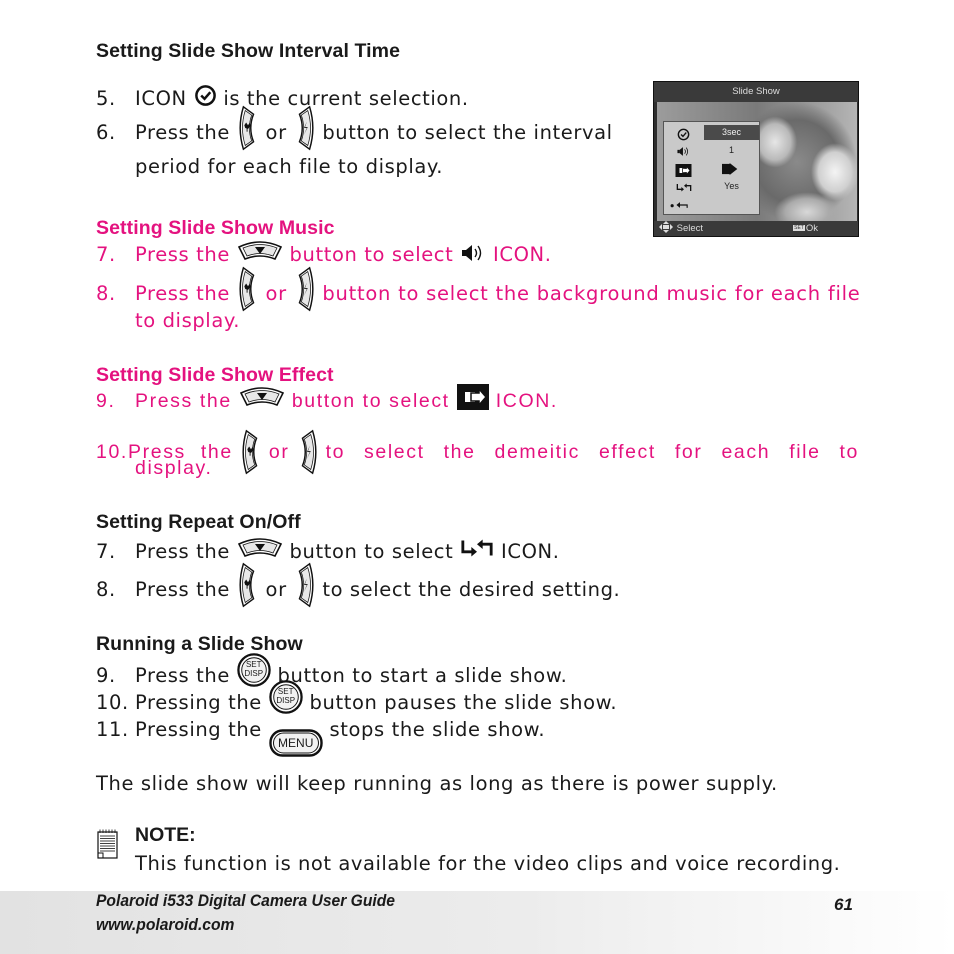  I want to click on step-7-music: 7. Press the button to select ICON., so click(324, 254).